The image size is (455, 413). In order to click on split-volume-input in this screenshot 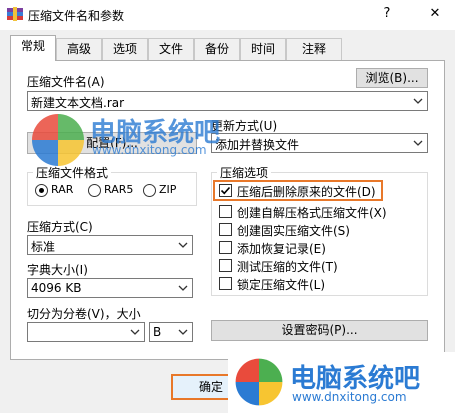, I will do `click(86, 332)`.